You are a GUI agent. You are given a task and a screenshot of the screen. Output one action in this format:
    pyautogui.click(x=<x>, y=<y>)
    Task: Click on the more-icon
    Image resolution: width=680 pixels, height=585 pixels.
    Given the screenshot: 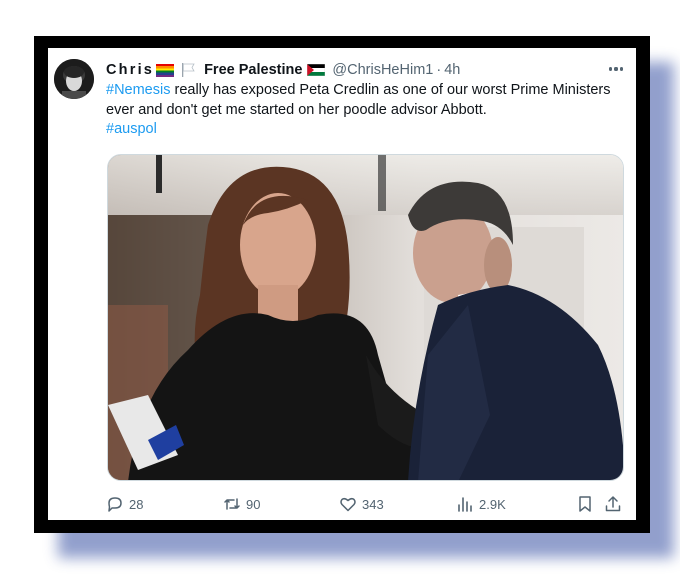 What is the action you would take?
    pyautogui.click(x=616, y=69)
    